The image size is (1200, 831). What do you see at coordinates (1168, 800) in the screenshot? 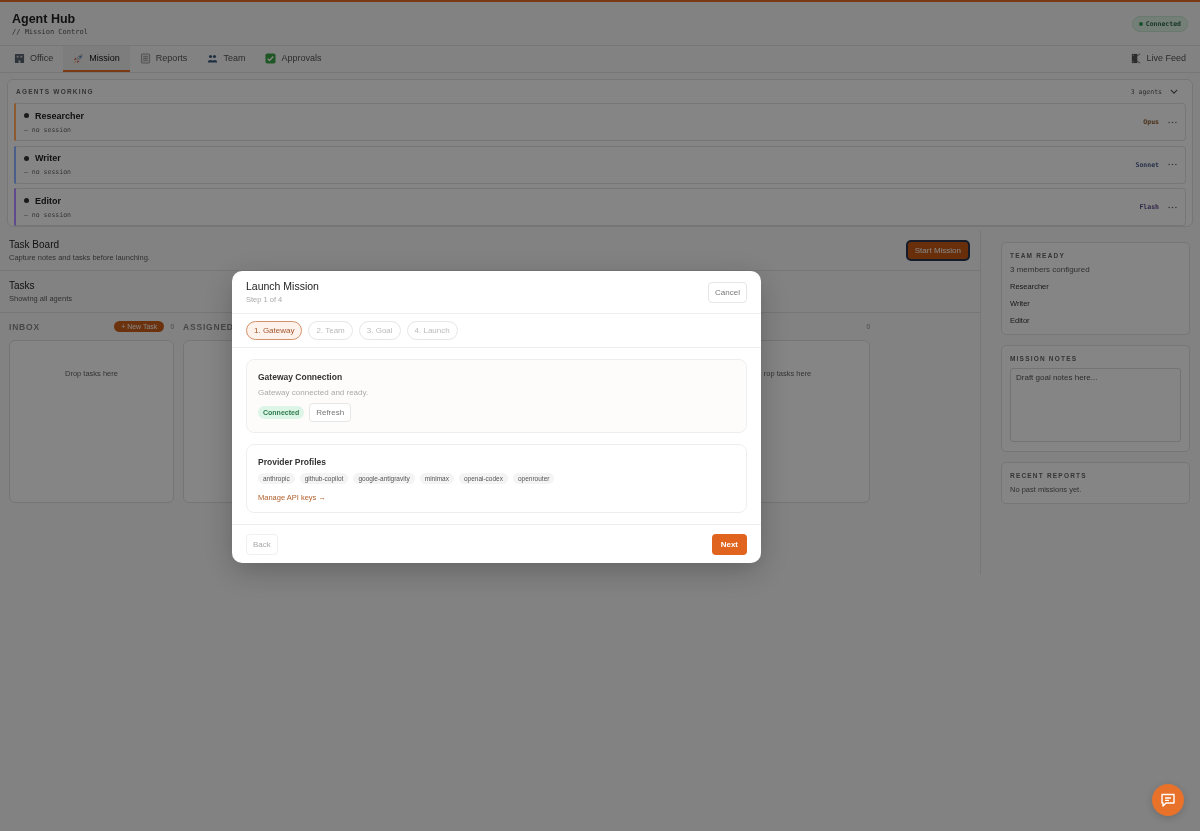
I see `chat-icon` at bounding box center [1168, 800].